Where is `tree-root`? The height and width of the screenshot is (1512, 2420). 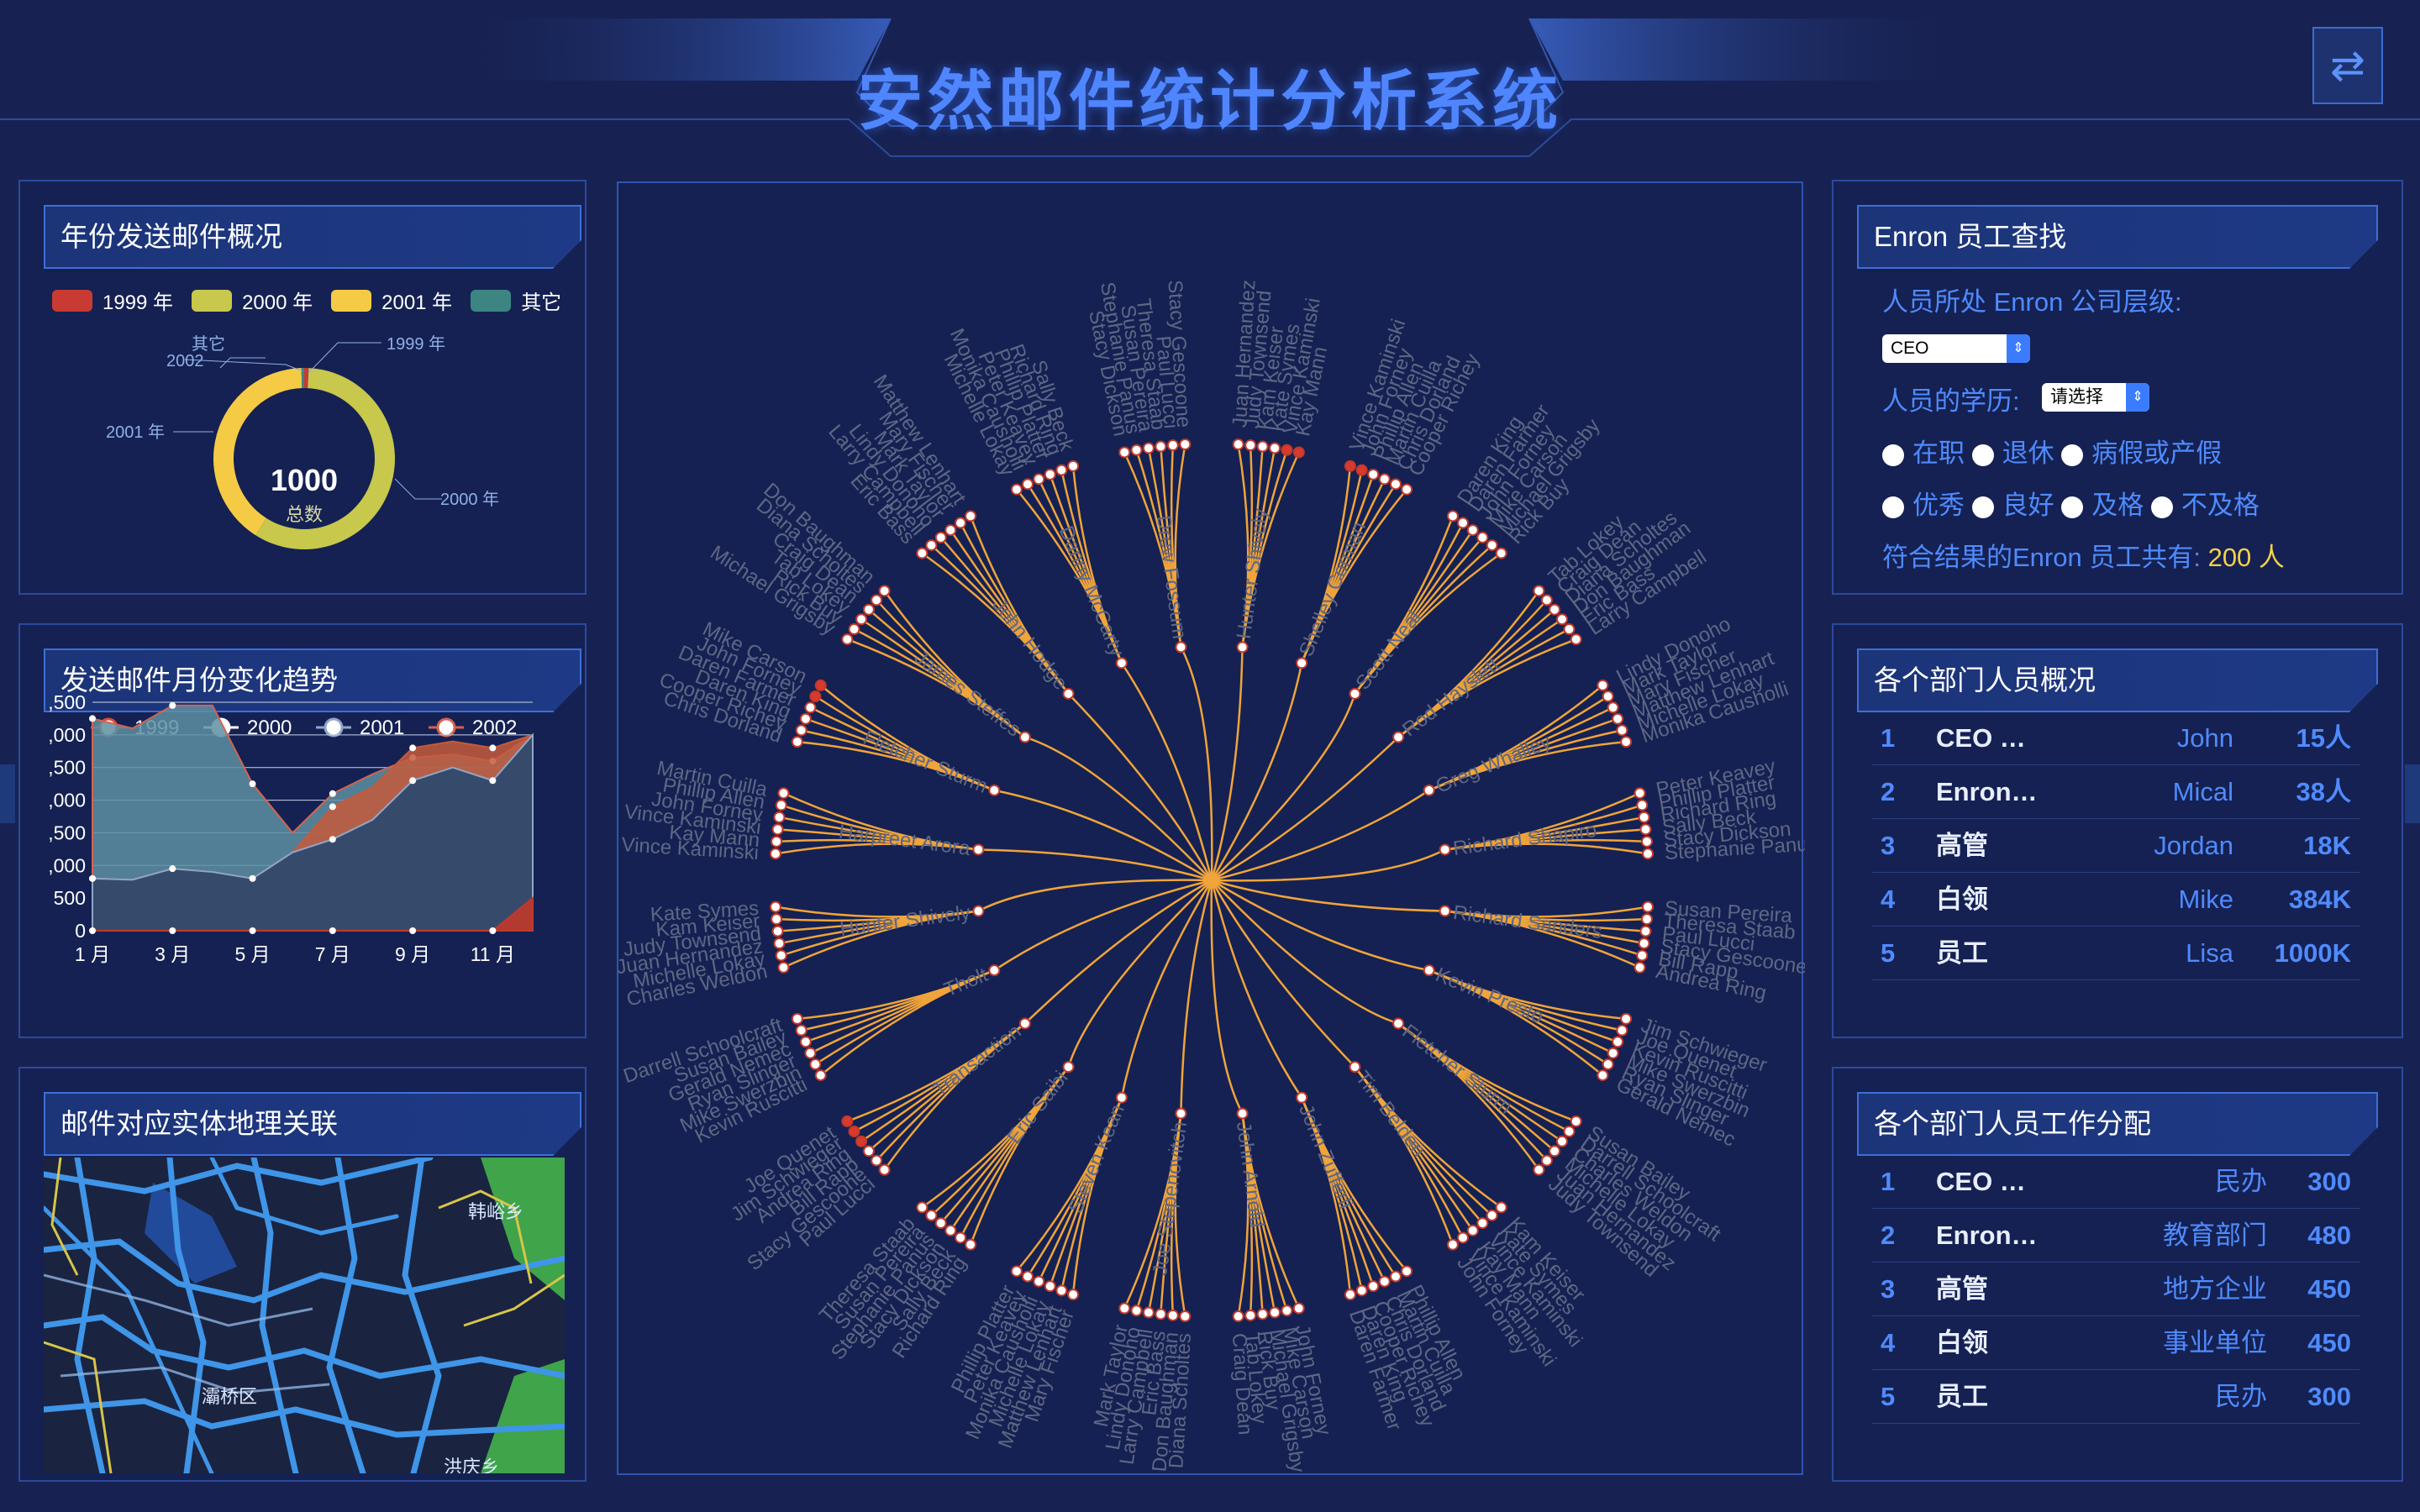
tree-root is located at coordinates (1211, 880).